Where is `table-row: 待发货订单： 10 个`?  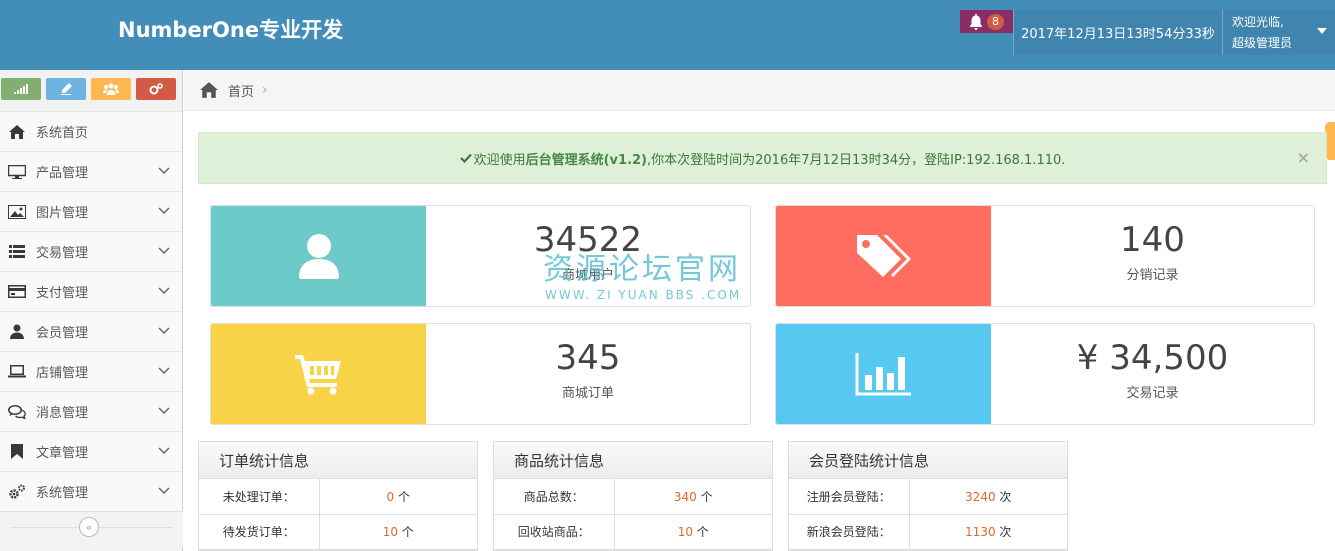 table-row: 待发货订单： 10 个 is located at coordinates (338, 532).